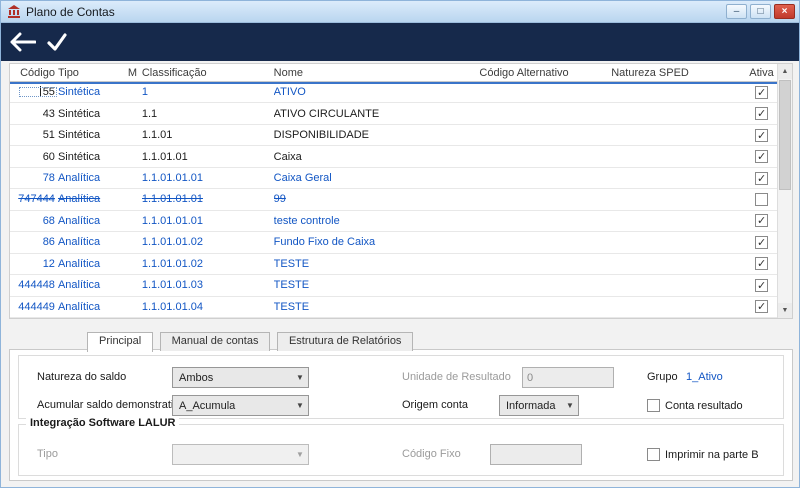 The width and height of the screenshot is (800, 488). Describe the element at coordinates (377, 73) in the screenshot. I see `column-header-nome: Nome` at that location.